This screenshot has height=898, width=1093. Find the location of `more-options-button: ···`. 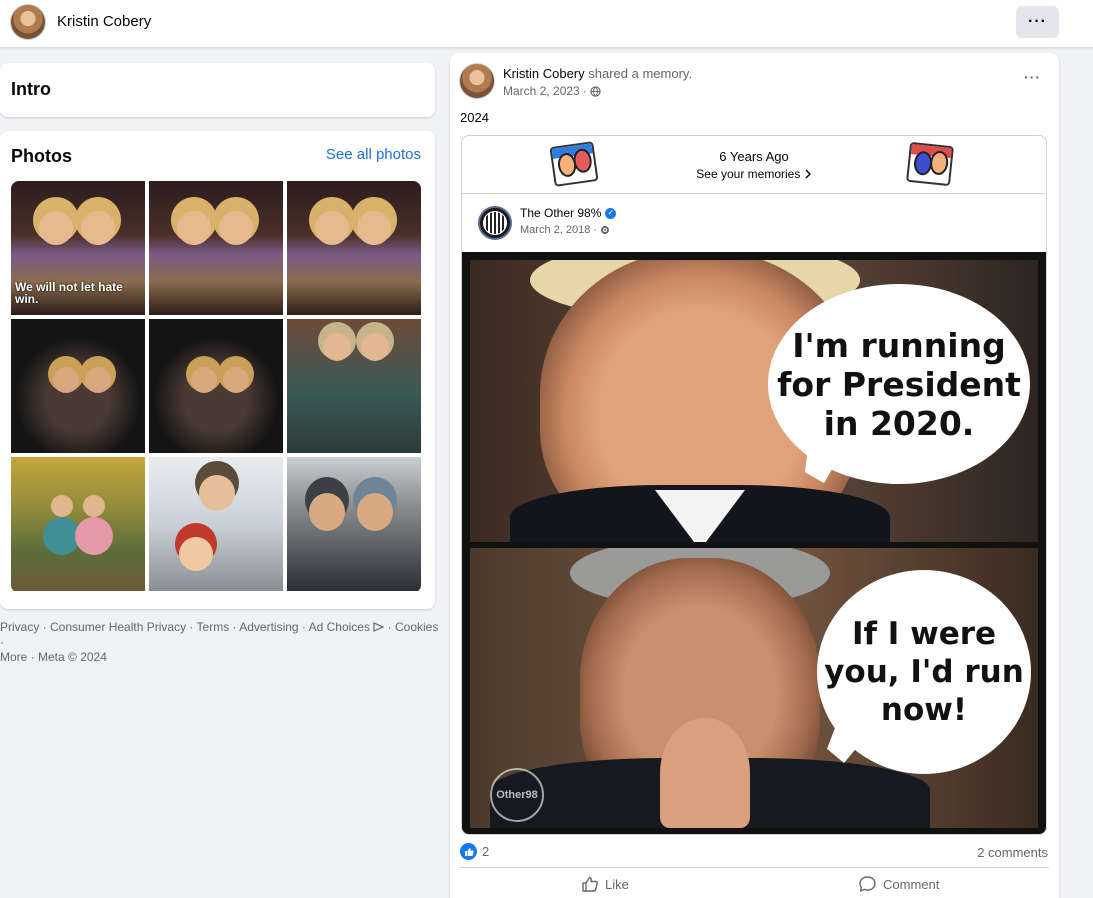

more-options-button: ··· is located at coordinates (1037, 22).